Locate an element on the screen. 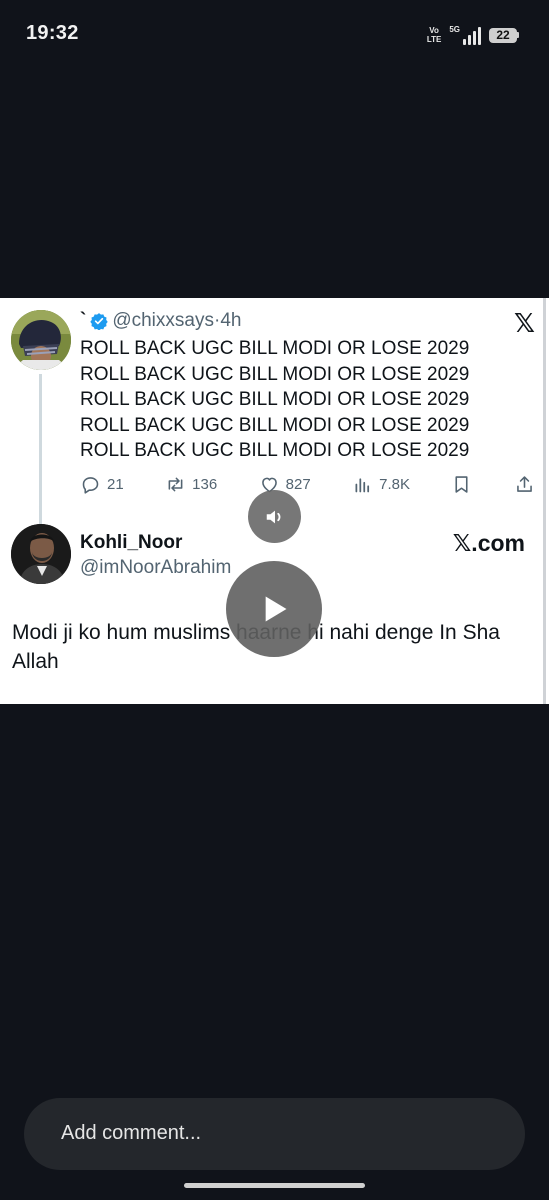 This screenshot has height=1200, width=549. volte-bottom: LTE is located at coordinates (434, 39).